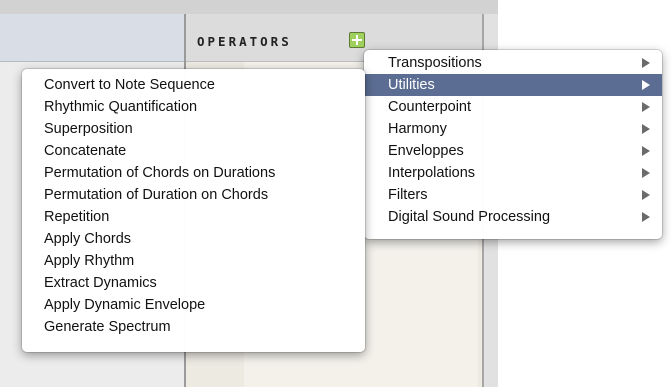  Describe the element at coordinates (193, 151) in the screenshot. I see `menu-item-concatenate: Concatenate` at that location.